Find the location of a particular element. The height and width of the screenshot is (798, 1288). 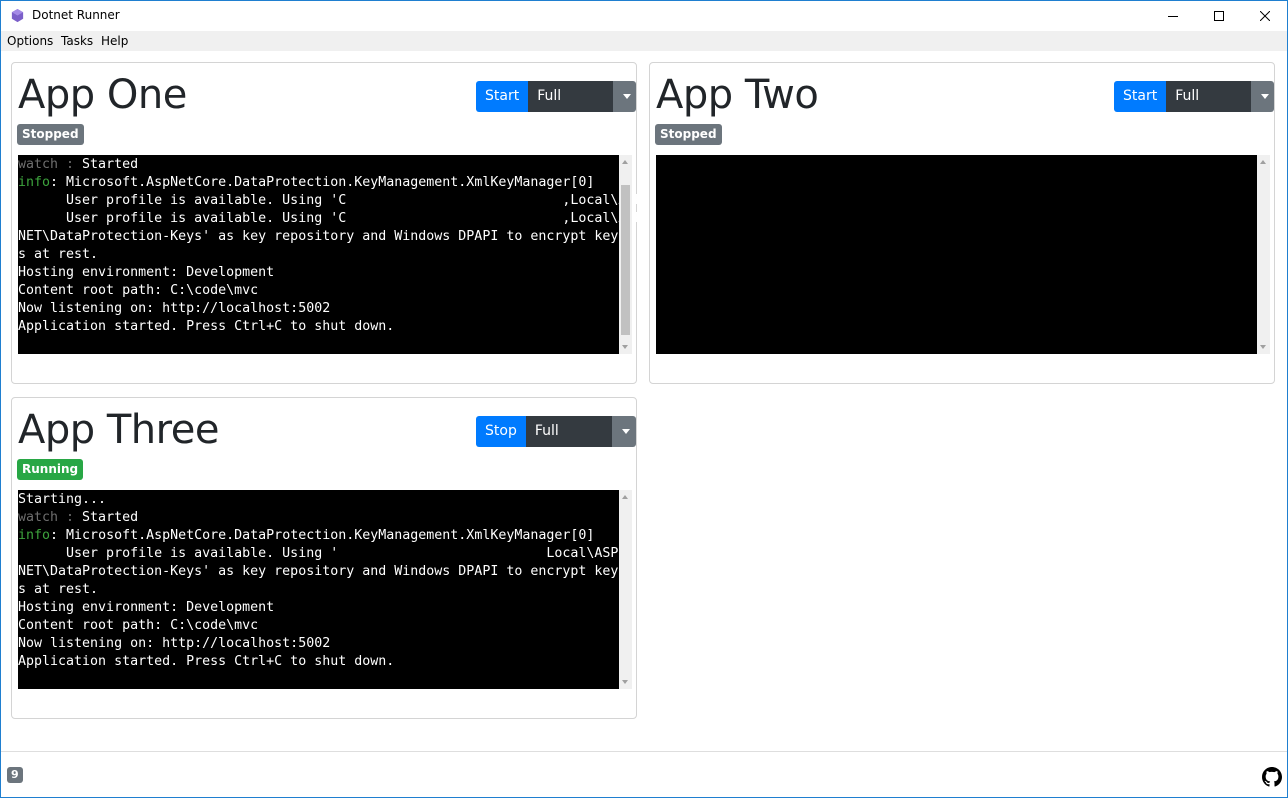

app-title: App Two is located at coordinates (737, 95).